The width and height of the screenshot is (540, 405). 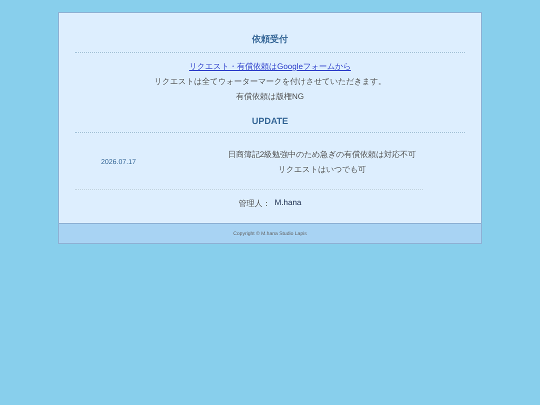 What do you see at coordinates (270, 66) in the screenshot?
I see `form-link: リクエスト・有償依頼はGoogleフォームから` at bounding box center [270, 66].